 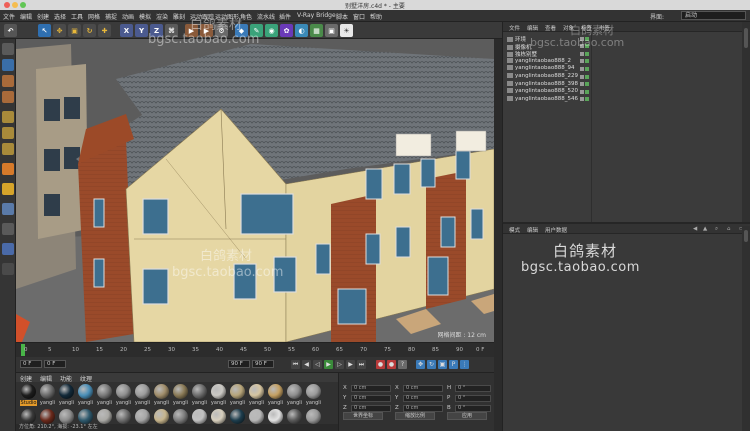 I want to click on deformer-icon: ◐, so click(x=301, y=30).